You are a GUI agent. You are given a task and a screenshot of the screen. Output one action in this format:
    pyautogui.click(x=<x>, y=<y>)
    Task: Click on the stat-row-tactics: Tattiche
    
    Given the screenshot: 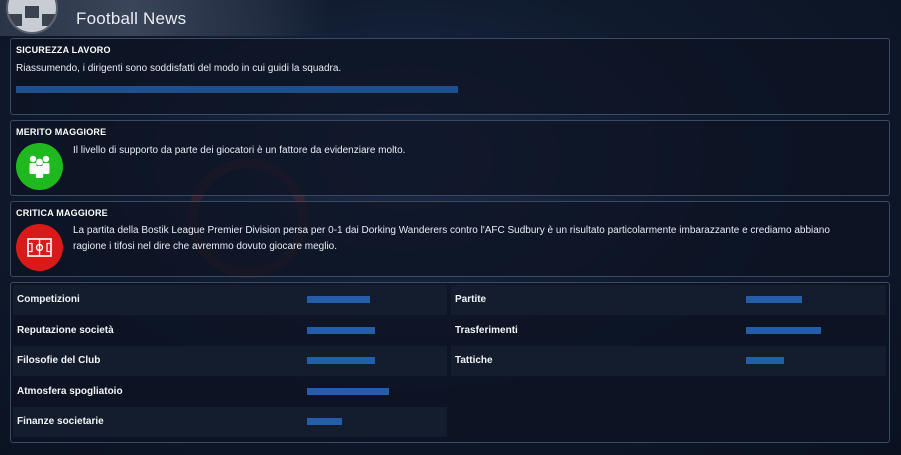 What is the action you would take?
    pyautogui.click(x=668, y=361)
    